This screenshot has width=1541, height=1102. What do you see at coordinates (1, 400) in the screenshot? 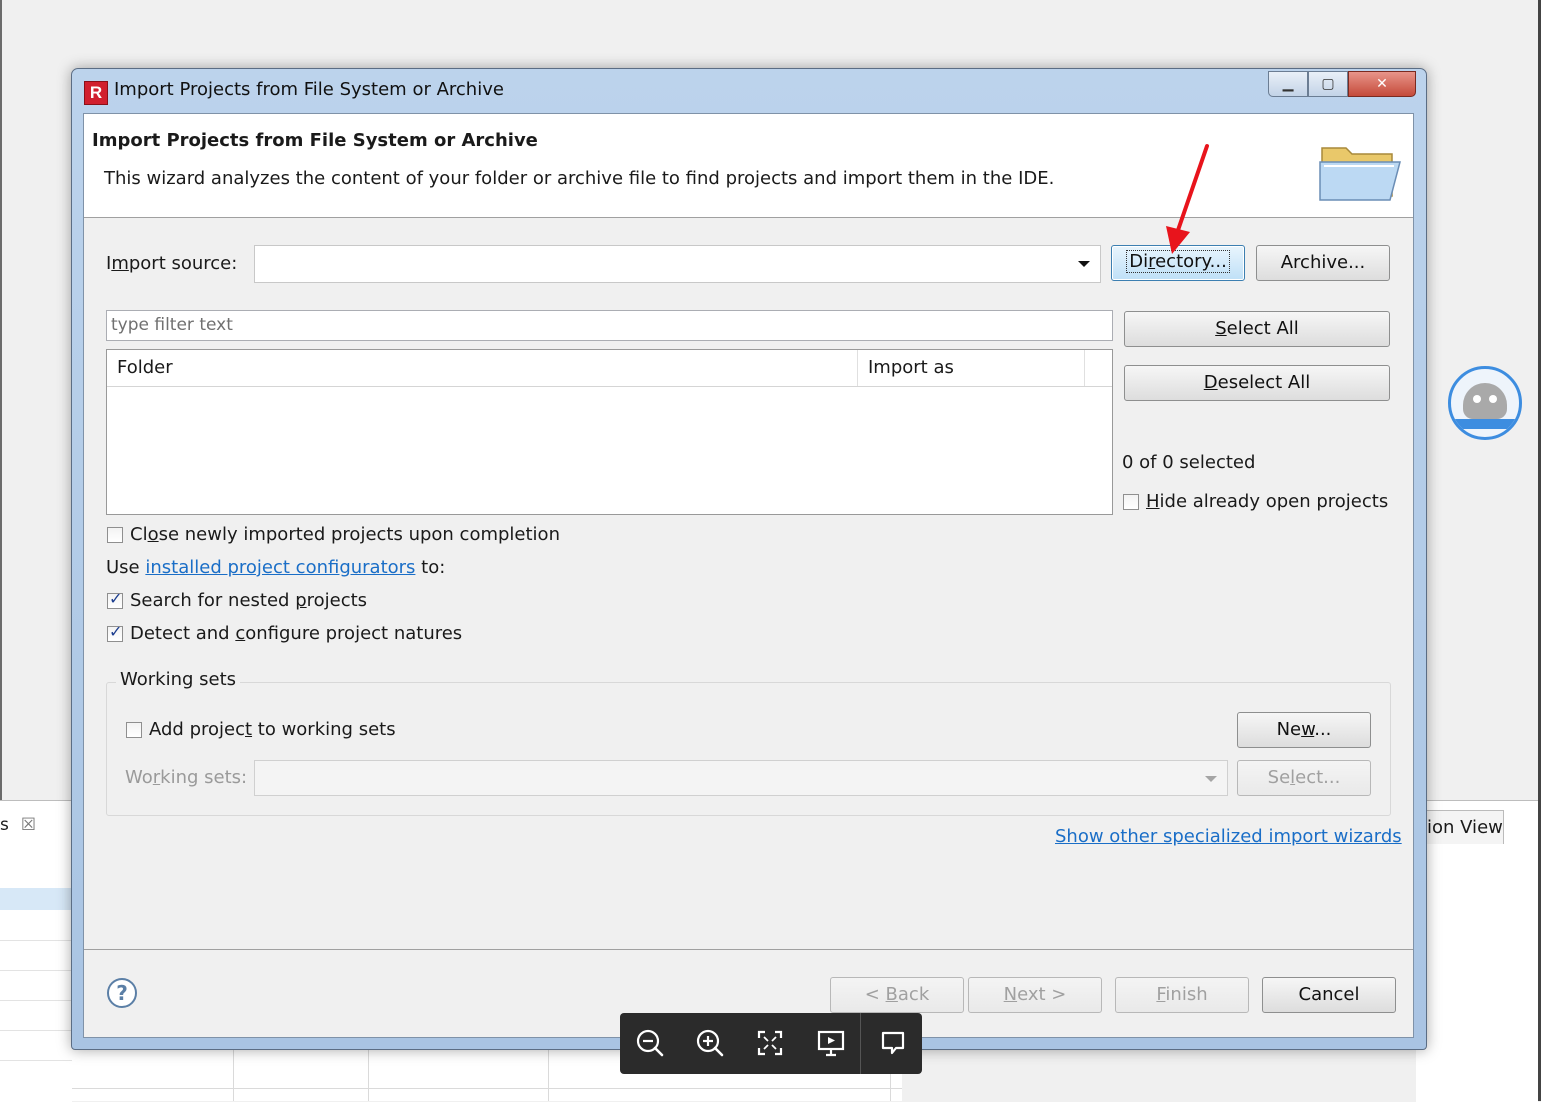
I see `ide-left-border` at bounding box center [1, 400].